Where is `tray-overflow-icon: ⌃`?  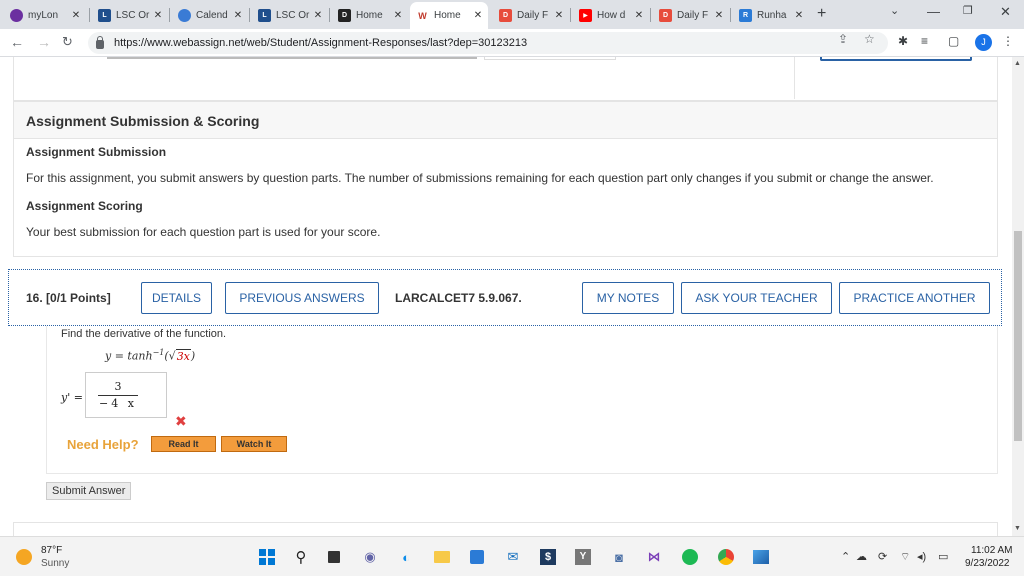 tray-overflow-icon: ⌃ is located at coordinates (845, 556).